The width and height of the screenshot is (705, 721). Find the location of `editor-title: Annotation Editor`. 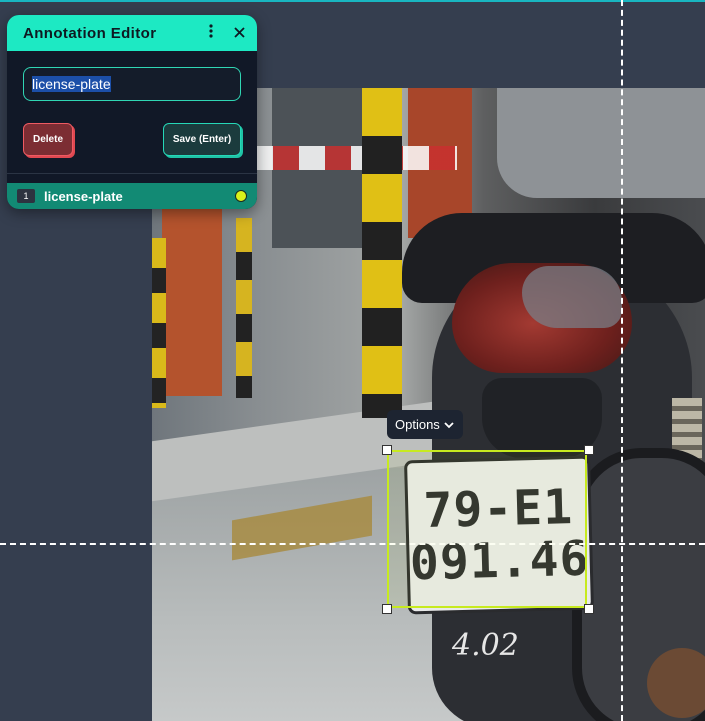

editor-title: Annotation Editor is located at coordinates (90, 33).